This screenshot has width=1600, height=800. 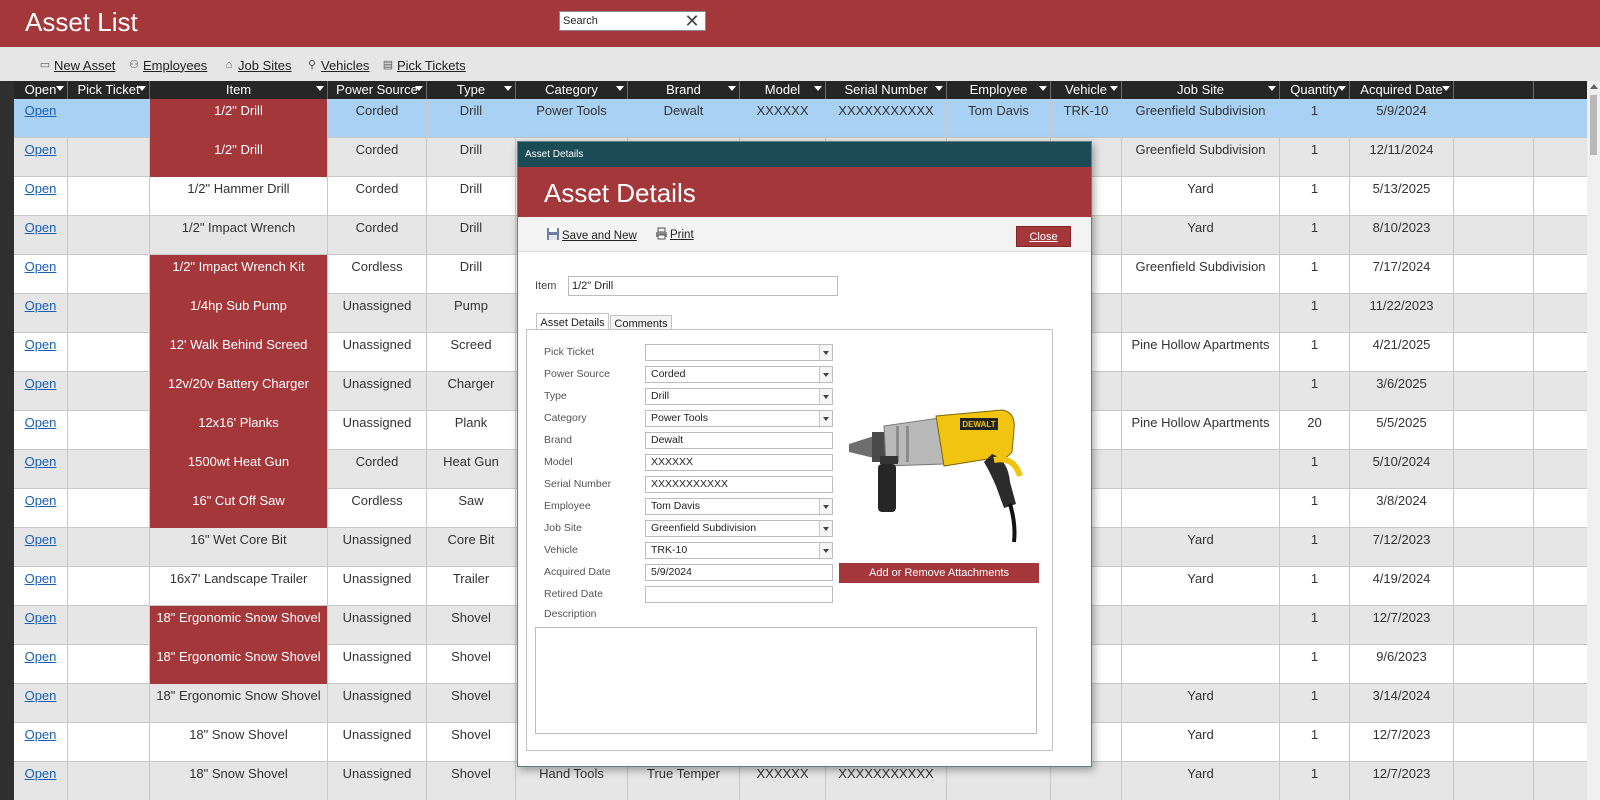 I want to click on column-header: Pick Ticket, so click(x=109, y=90).